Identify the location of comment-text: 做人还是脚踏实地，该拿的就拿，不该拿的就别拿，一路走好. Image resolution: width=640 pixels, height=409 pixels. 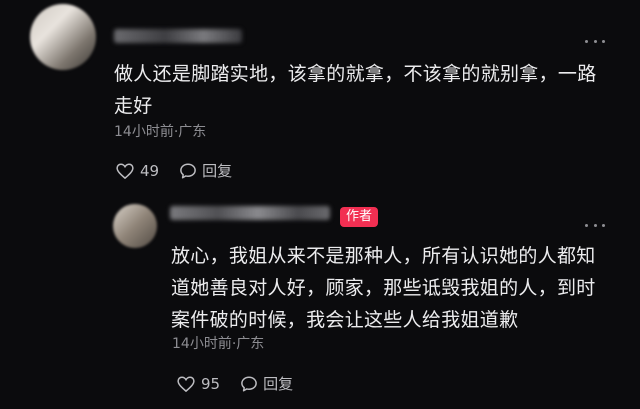
(355, 90).